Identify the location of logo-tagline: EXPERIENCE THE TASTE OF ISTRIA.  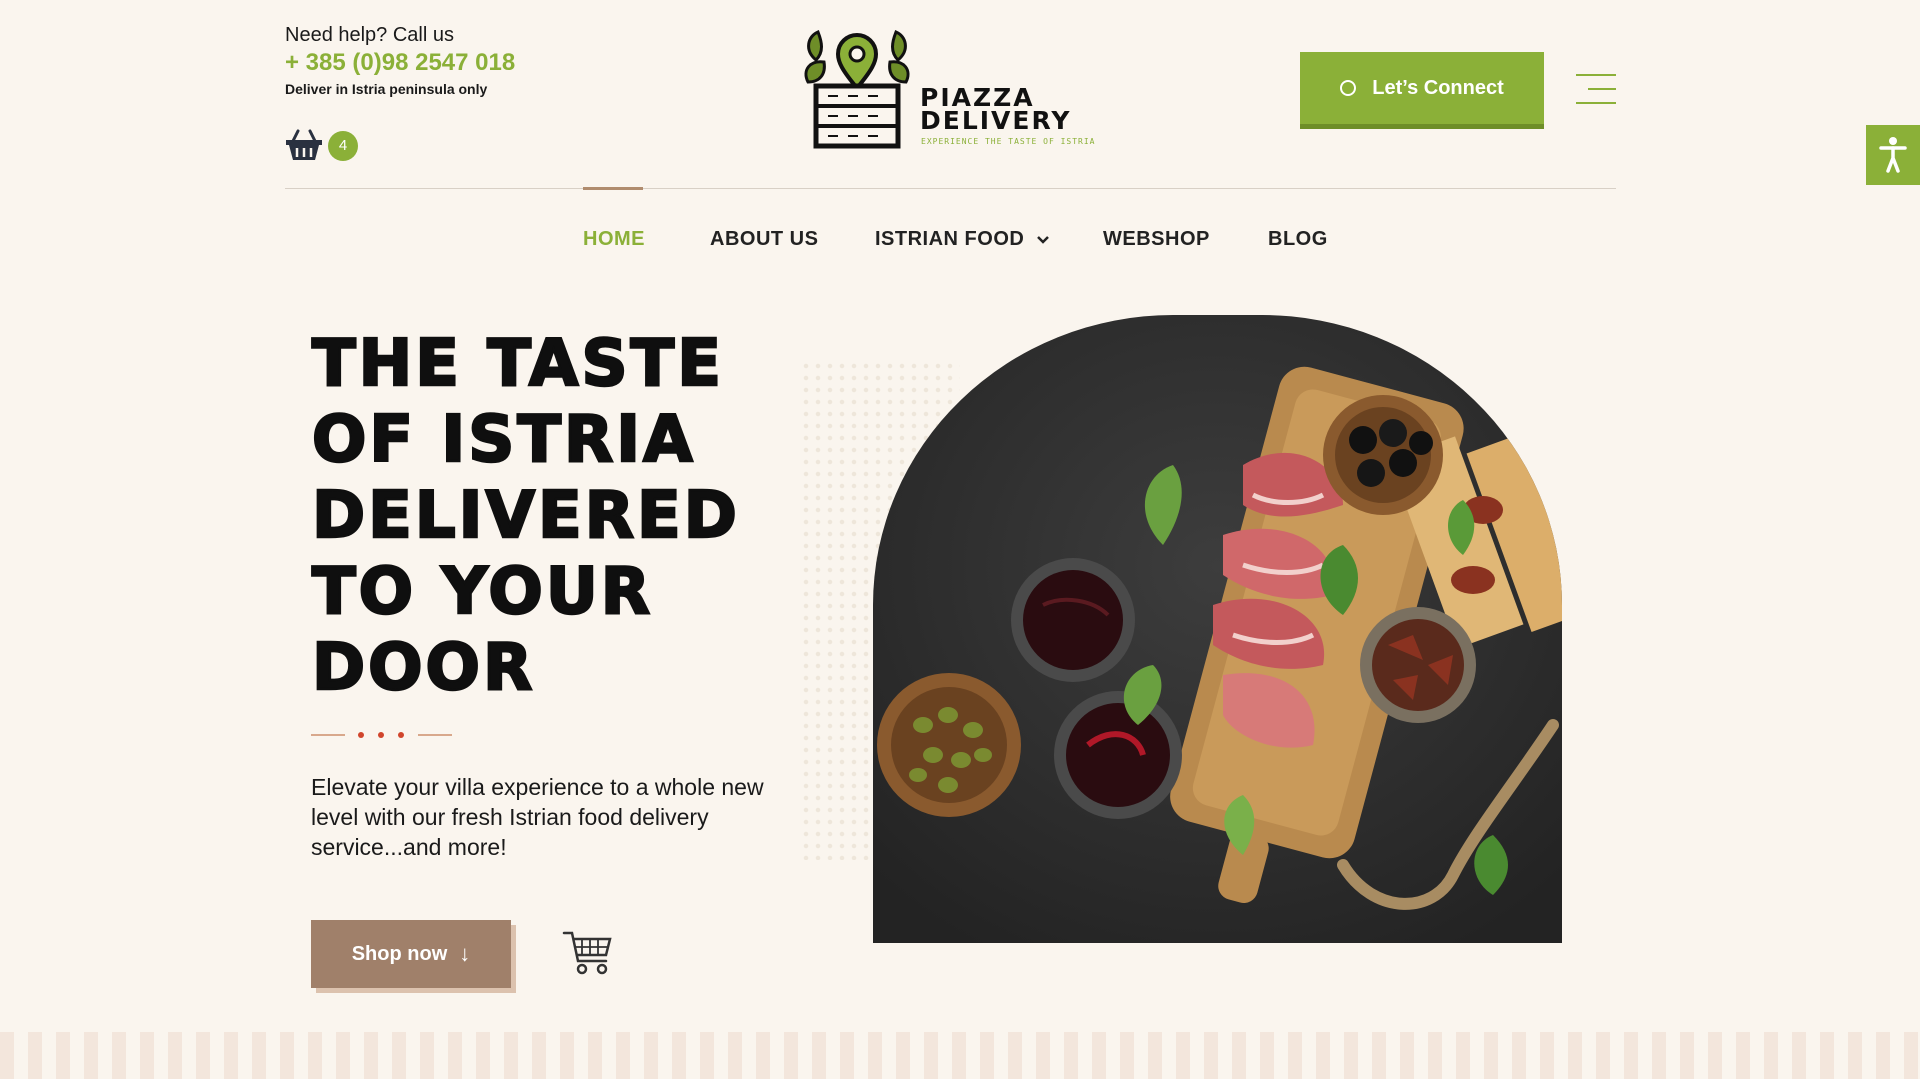
(1008, 141).